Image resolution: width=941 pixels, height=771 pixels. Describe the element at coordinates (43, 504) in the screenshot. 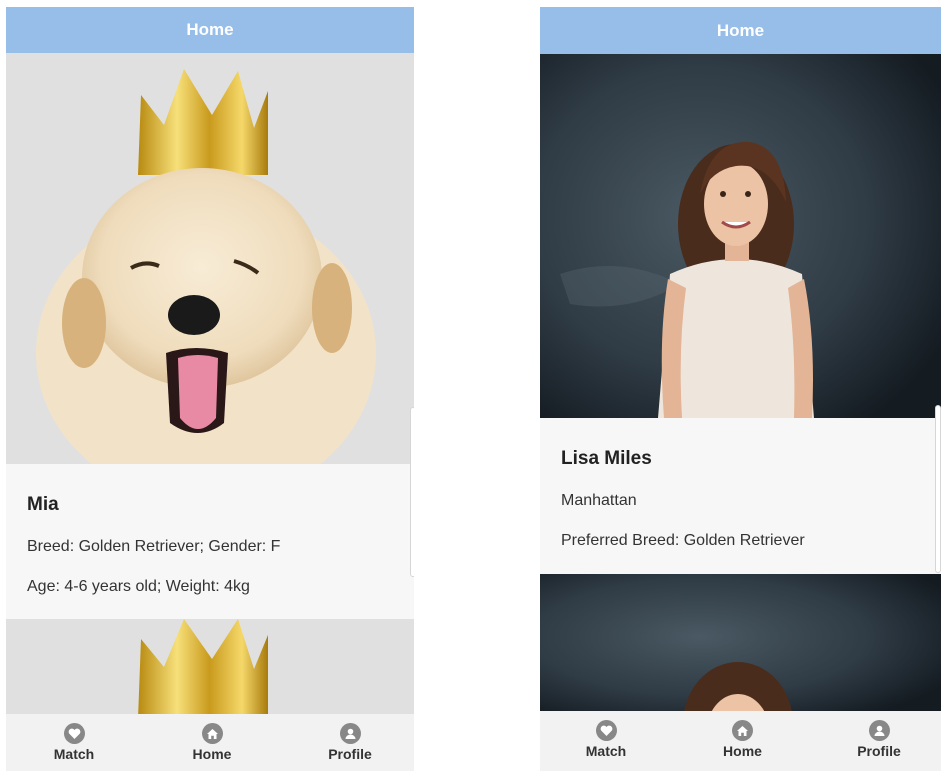

I see `dog-name: Mia` at that location.